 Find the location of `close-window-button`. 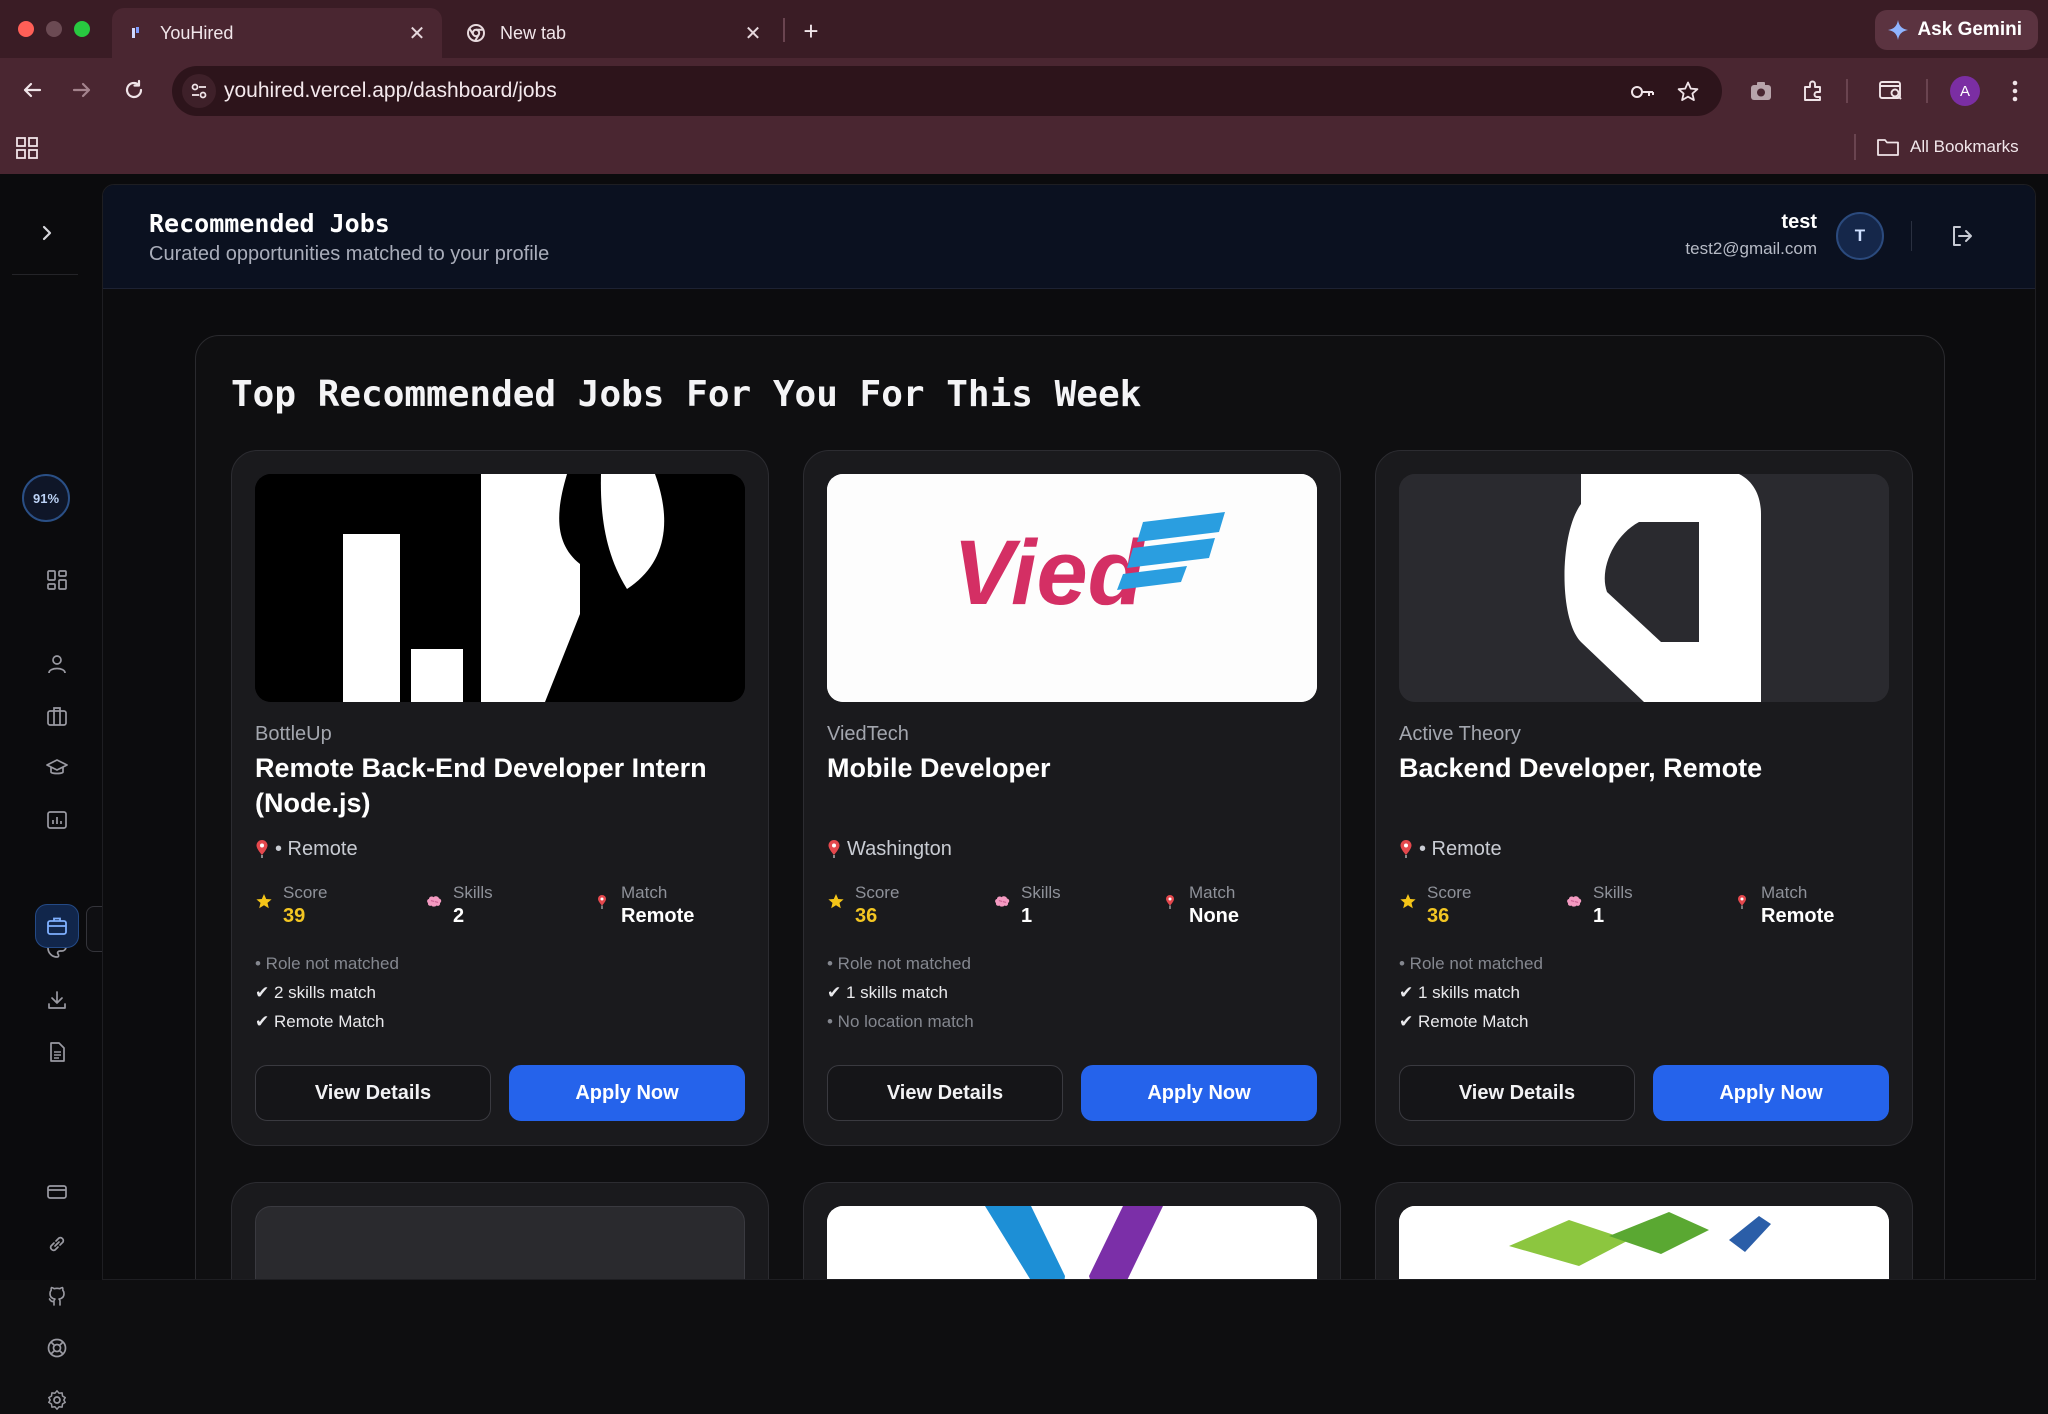

close-window-button is located at coordinates (26, 29).